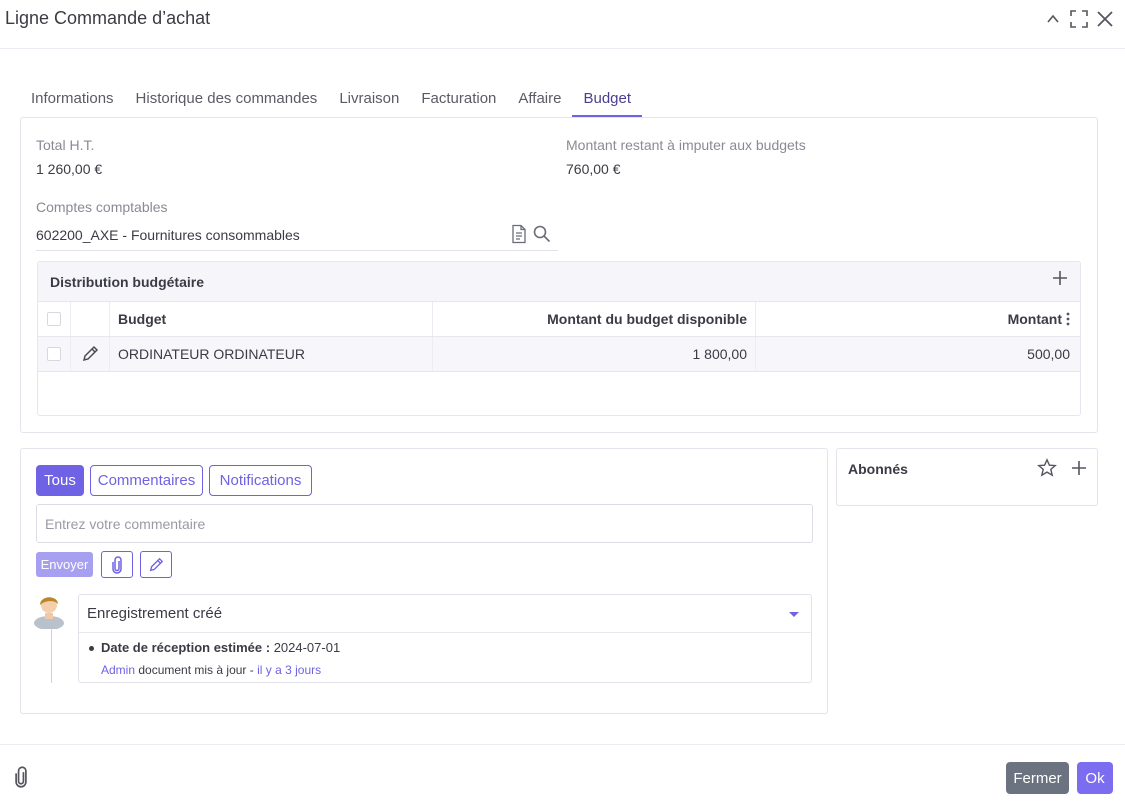 The image size is (1125, 803). I want to click on maximize-icon, so click(1079, 19).